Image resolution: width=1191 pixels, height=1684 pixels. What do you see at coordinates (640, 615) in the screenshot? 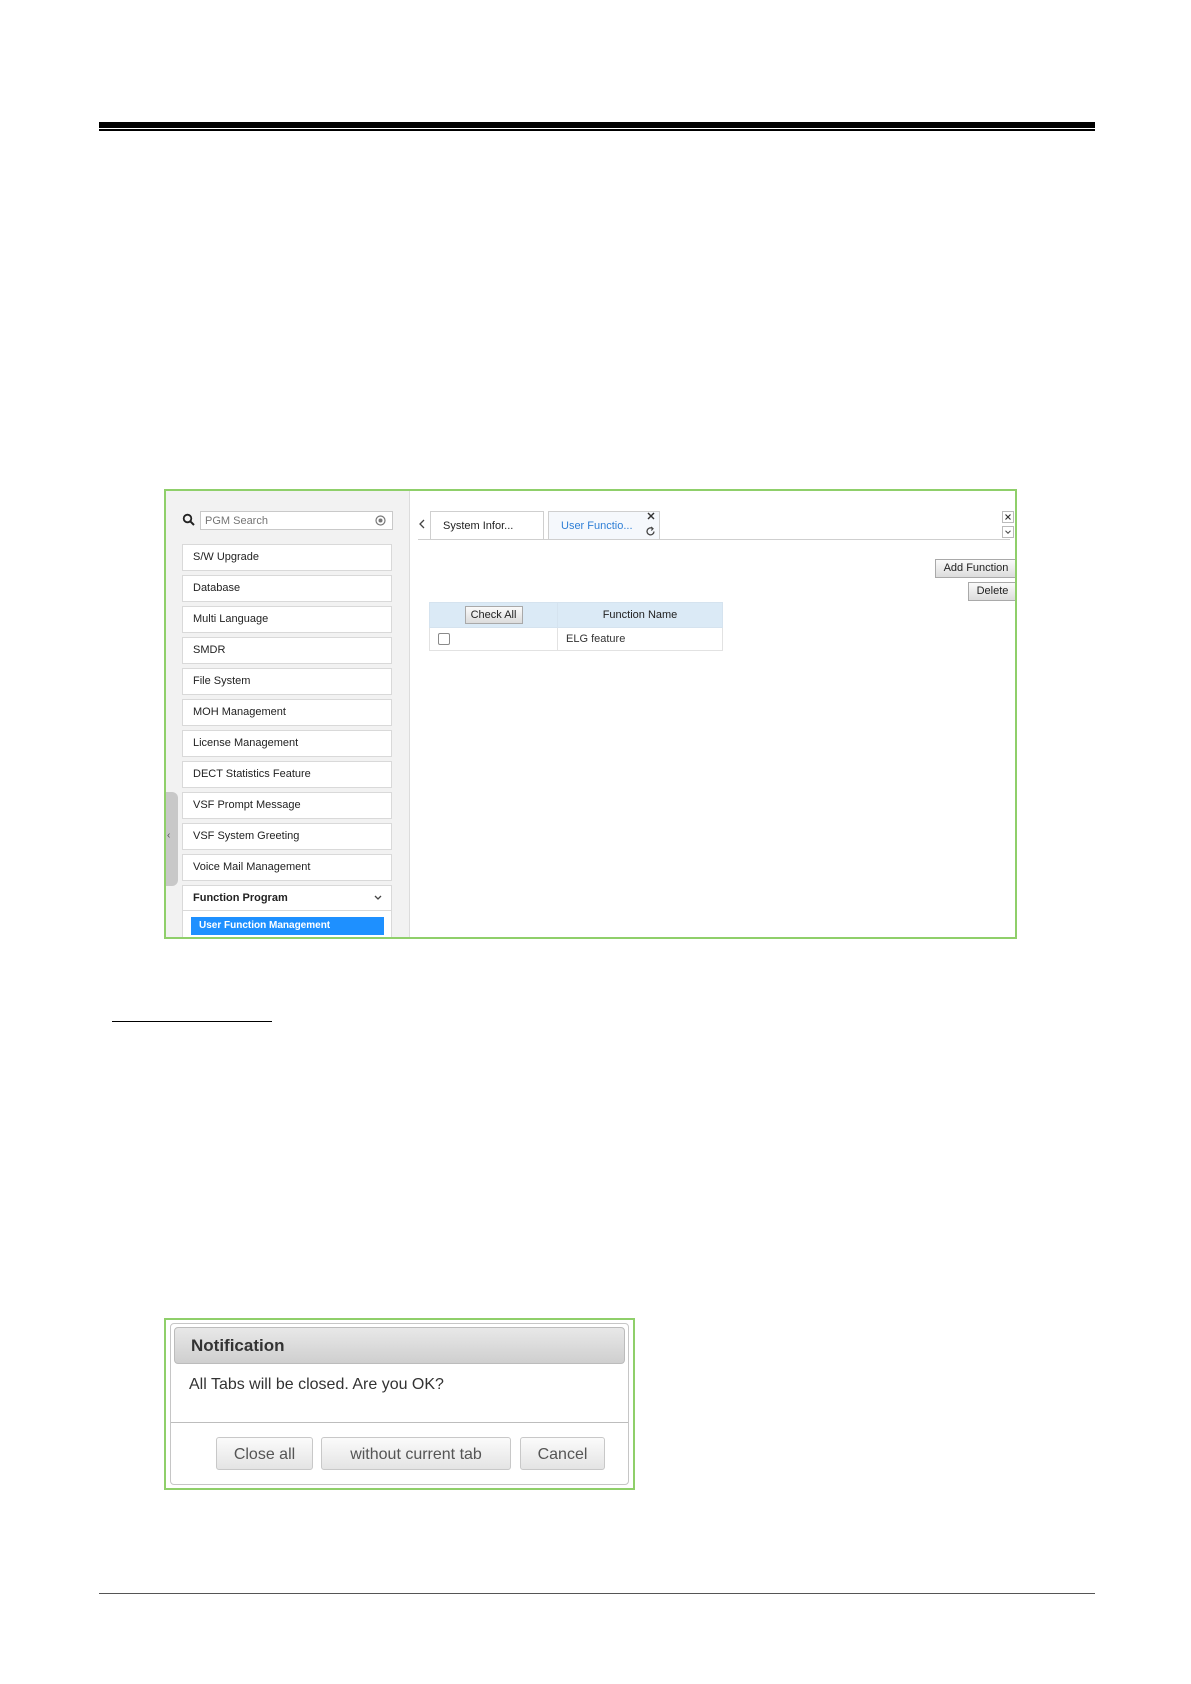
I see `function-name-header: Function Name` at bounding box center [640, 615].